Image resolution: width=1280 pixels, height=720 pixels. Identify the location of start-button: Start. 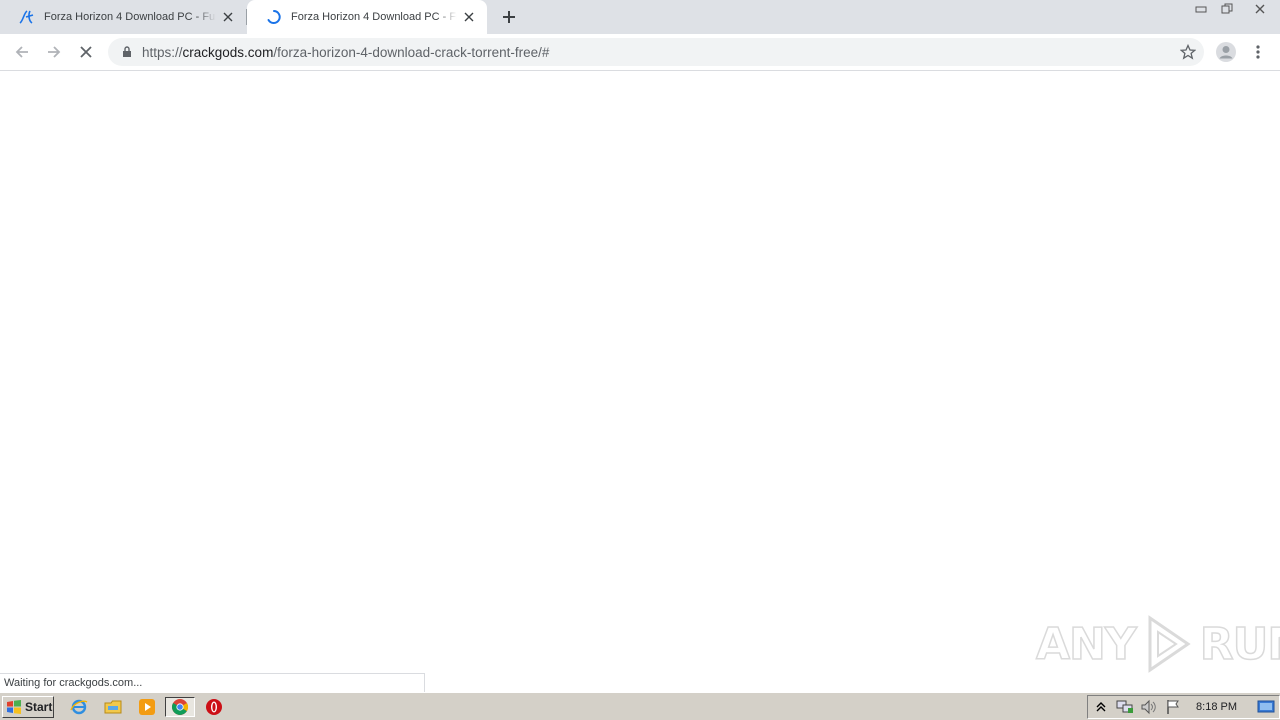
(28, 707).